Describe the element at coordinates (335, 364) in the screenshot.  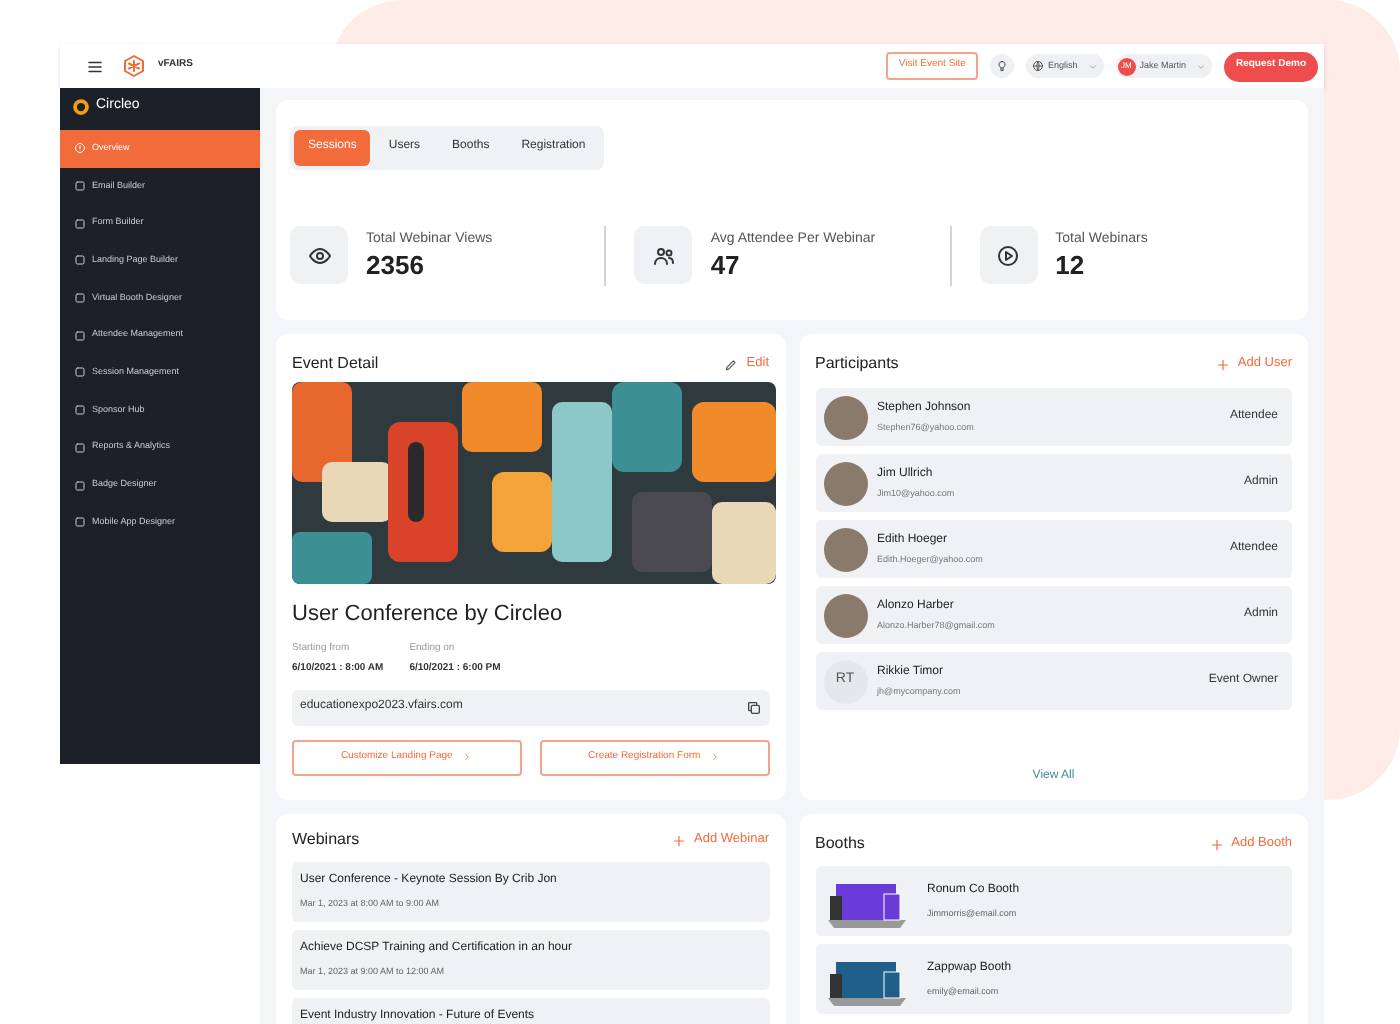
I see `card-title: Event Detail` at that location.